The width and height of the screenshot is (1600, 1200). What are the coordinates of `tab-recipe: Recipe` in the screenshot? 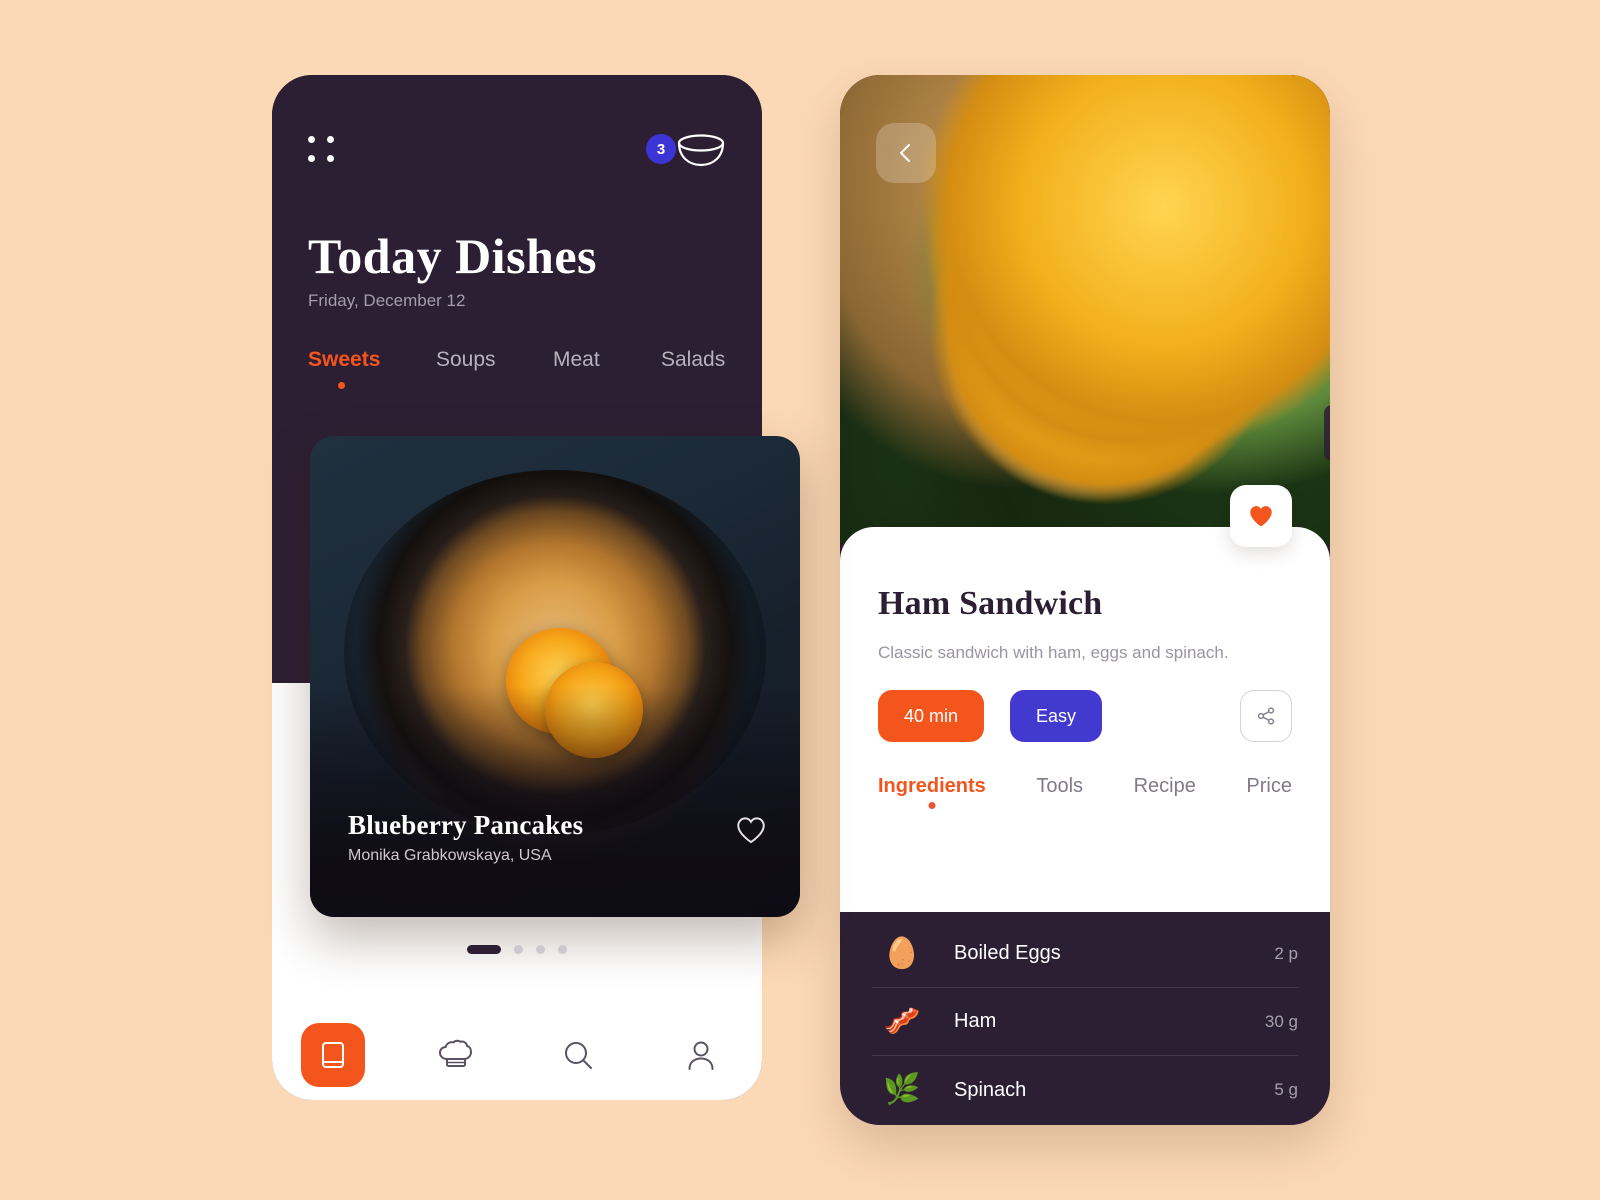 It's located at (1165, 786).